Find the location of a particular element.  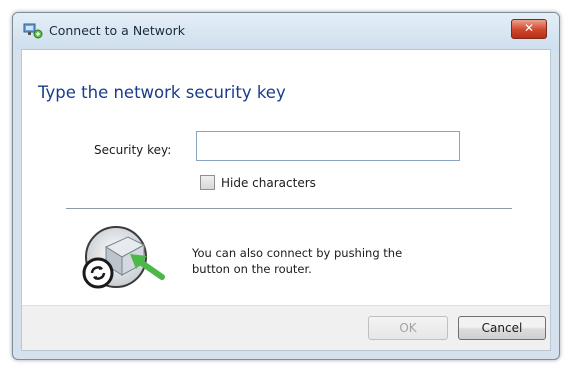

hide-characters-checkbox is located at coordinates (207, 182).